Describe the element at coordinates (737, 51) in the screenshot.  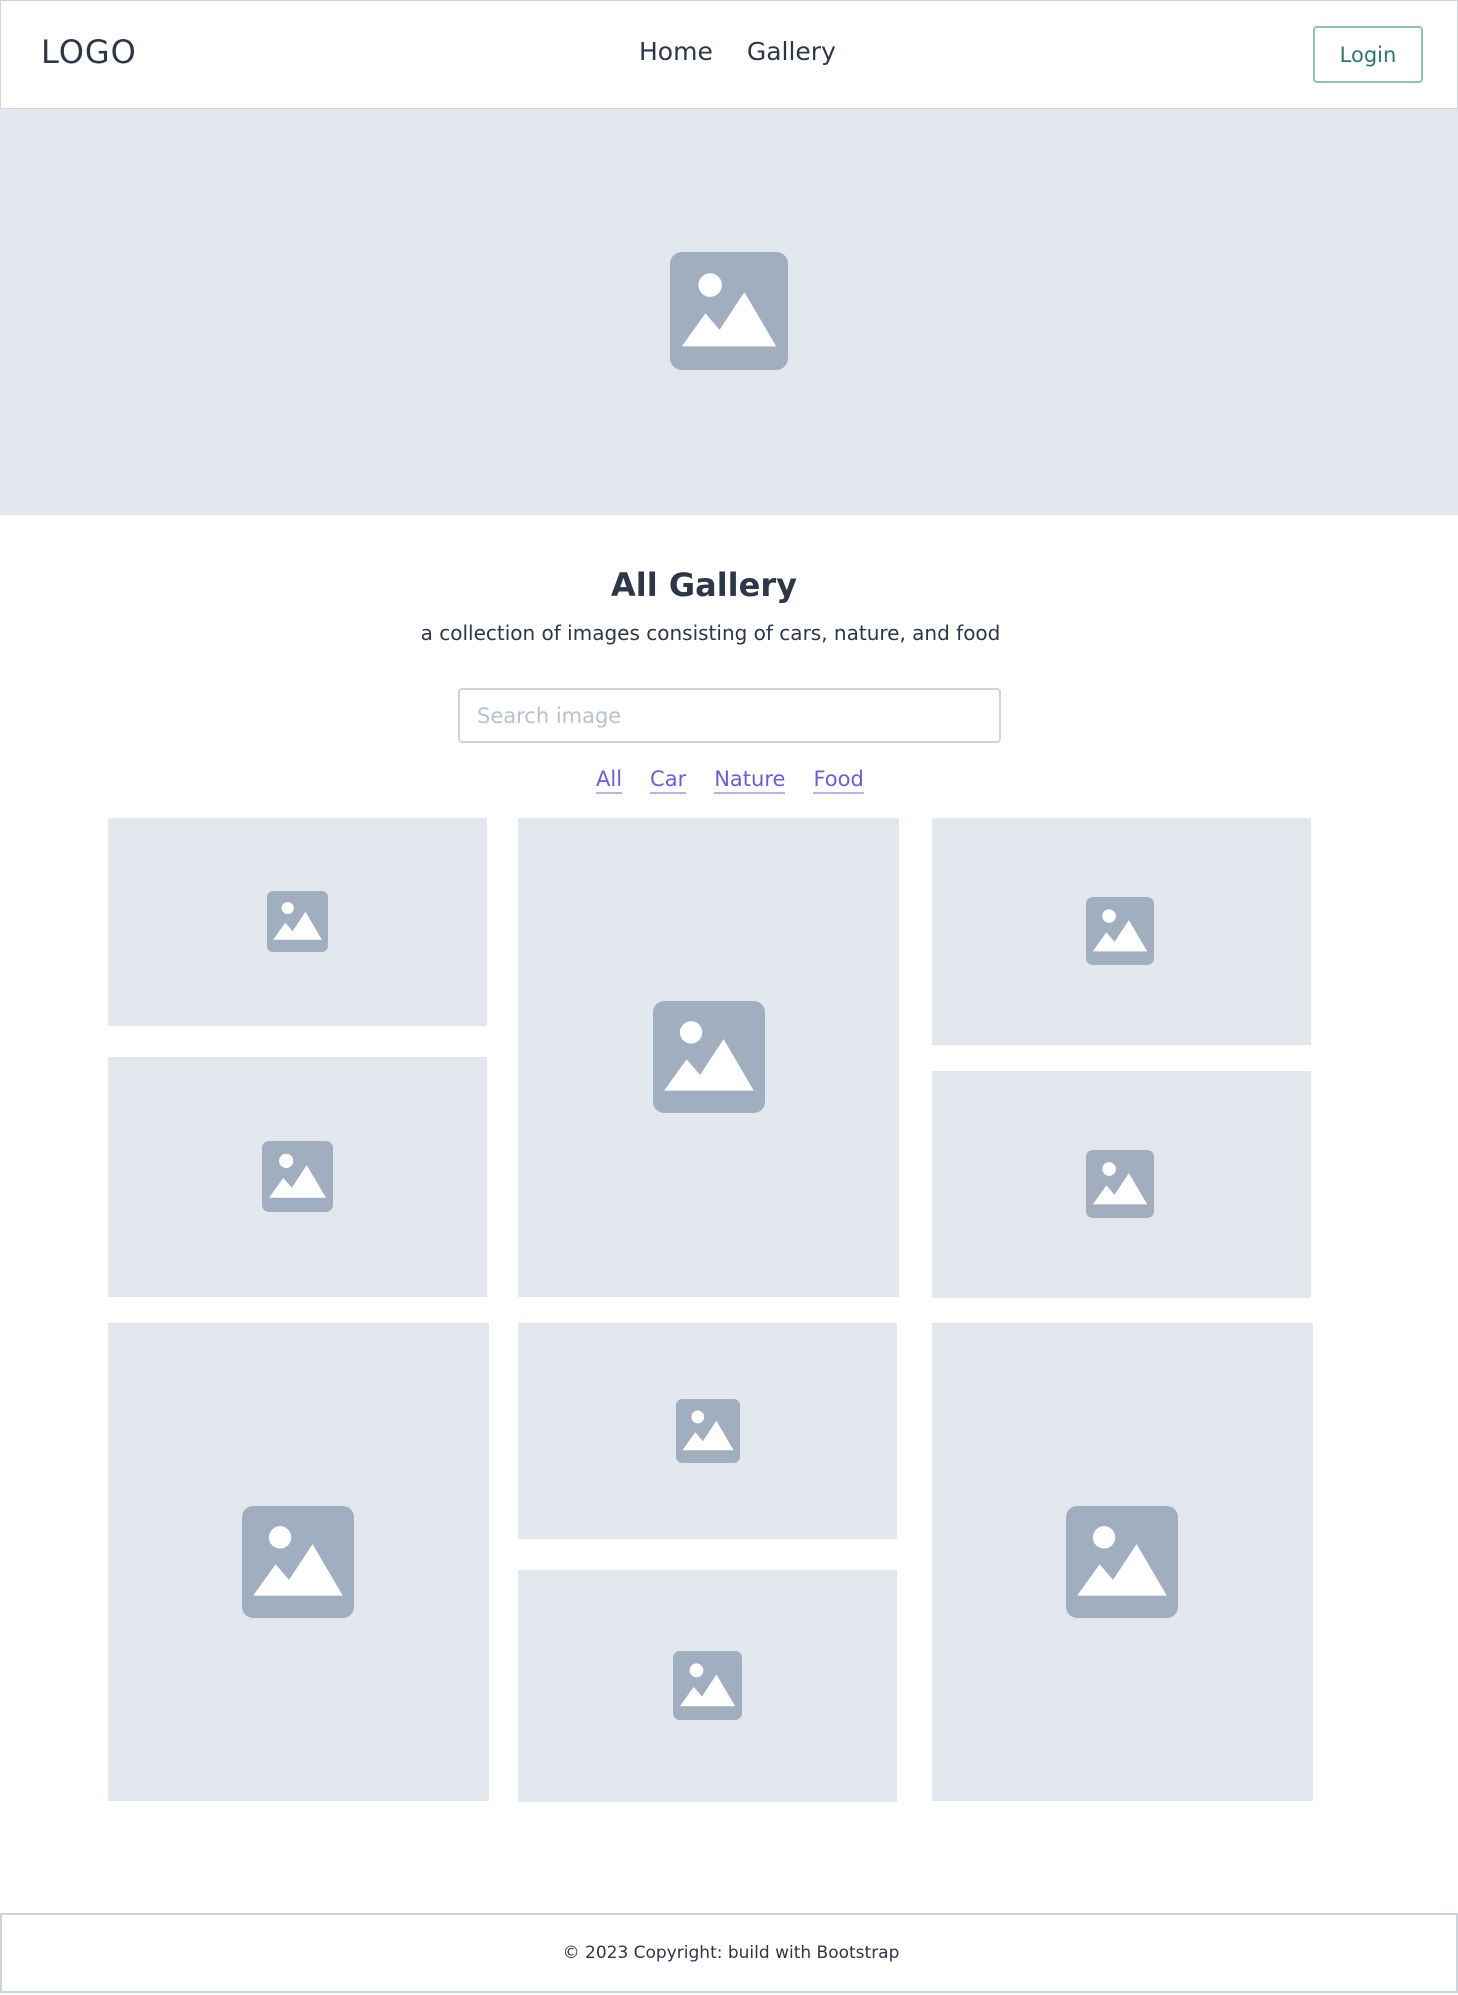
I see `nav-links: Home Gallery` at that location.